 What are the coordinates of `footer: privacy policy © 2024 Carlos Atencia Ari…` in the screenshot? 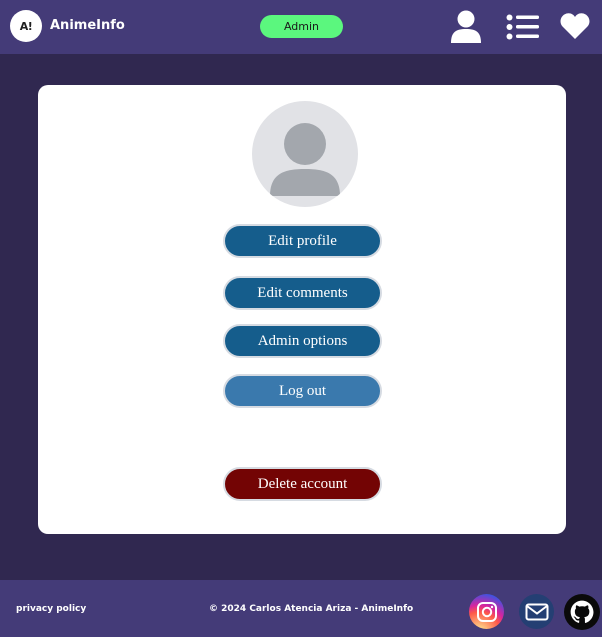 It's located at (301, 608).